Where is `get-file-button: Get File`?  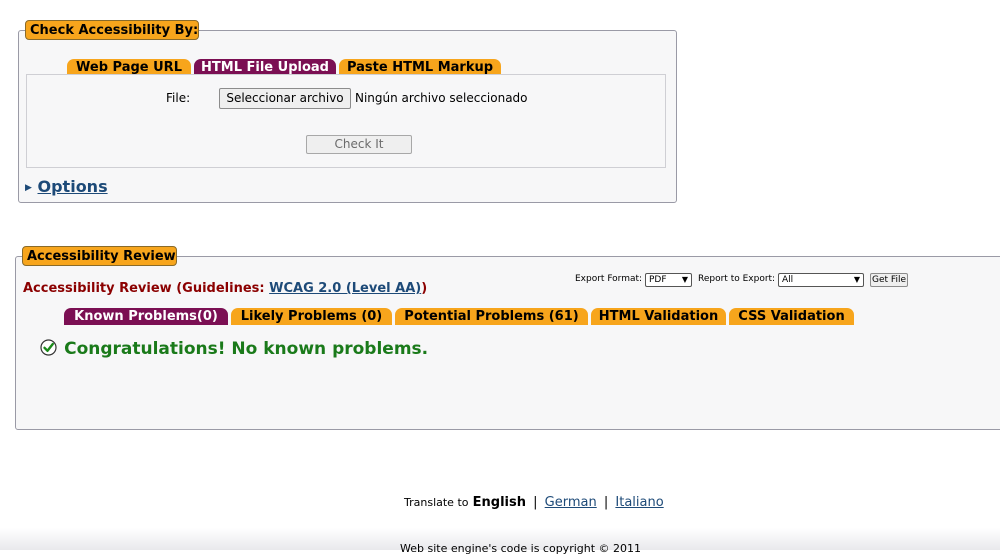
get-file-button: Get File is located at coordinates (889, 280).